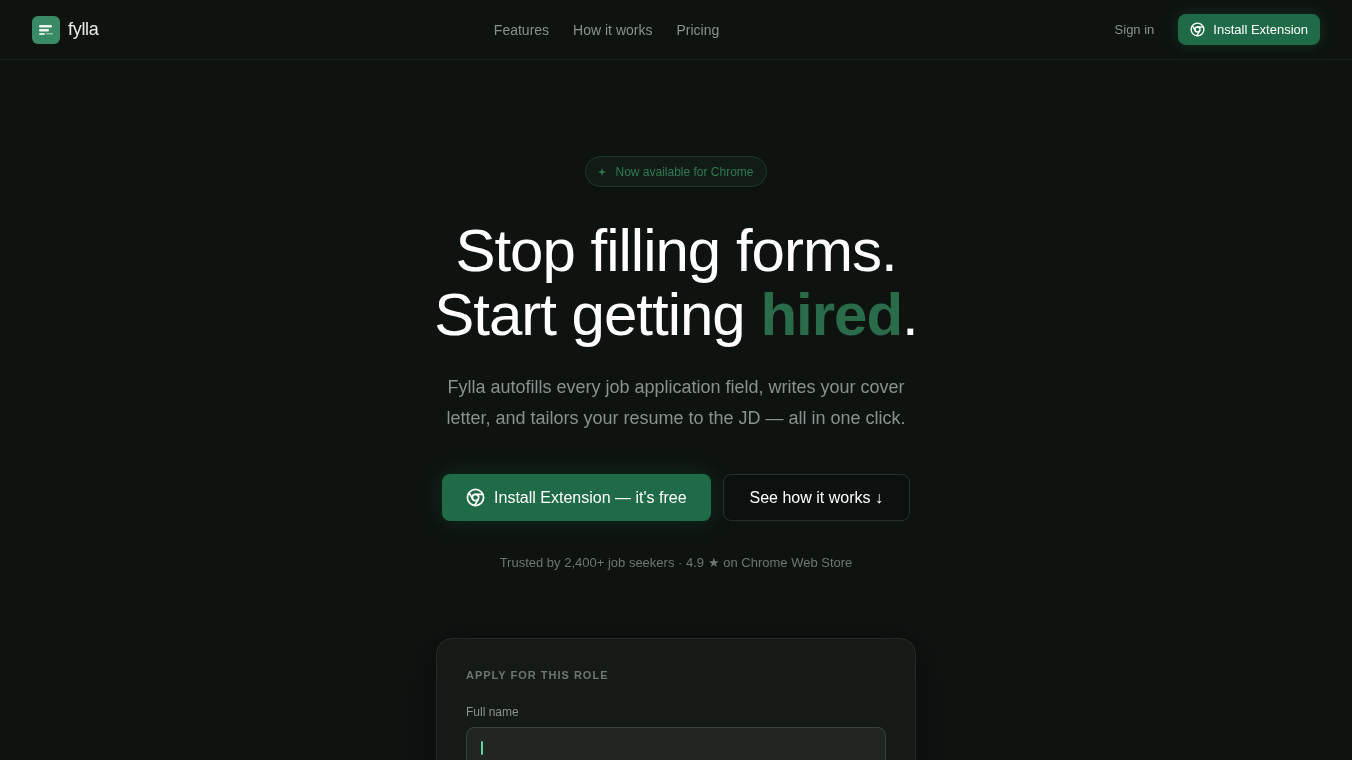 This screenshot has height=760, width=1352. What do you see at coordinates (816, 497) in the screenshot?
I see `see-how-it-works-button: See how it works ↓` at bounding box center [816, 497].